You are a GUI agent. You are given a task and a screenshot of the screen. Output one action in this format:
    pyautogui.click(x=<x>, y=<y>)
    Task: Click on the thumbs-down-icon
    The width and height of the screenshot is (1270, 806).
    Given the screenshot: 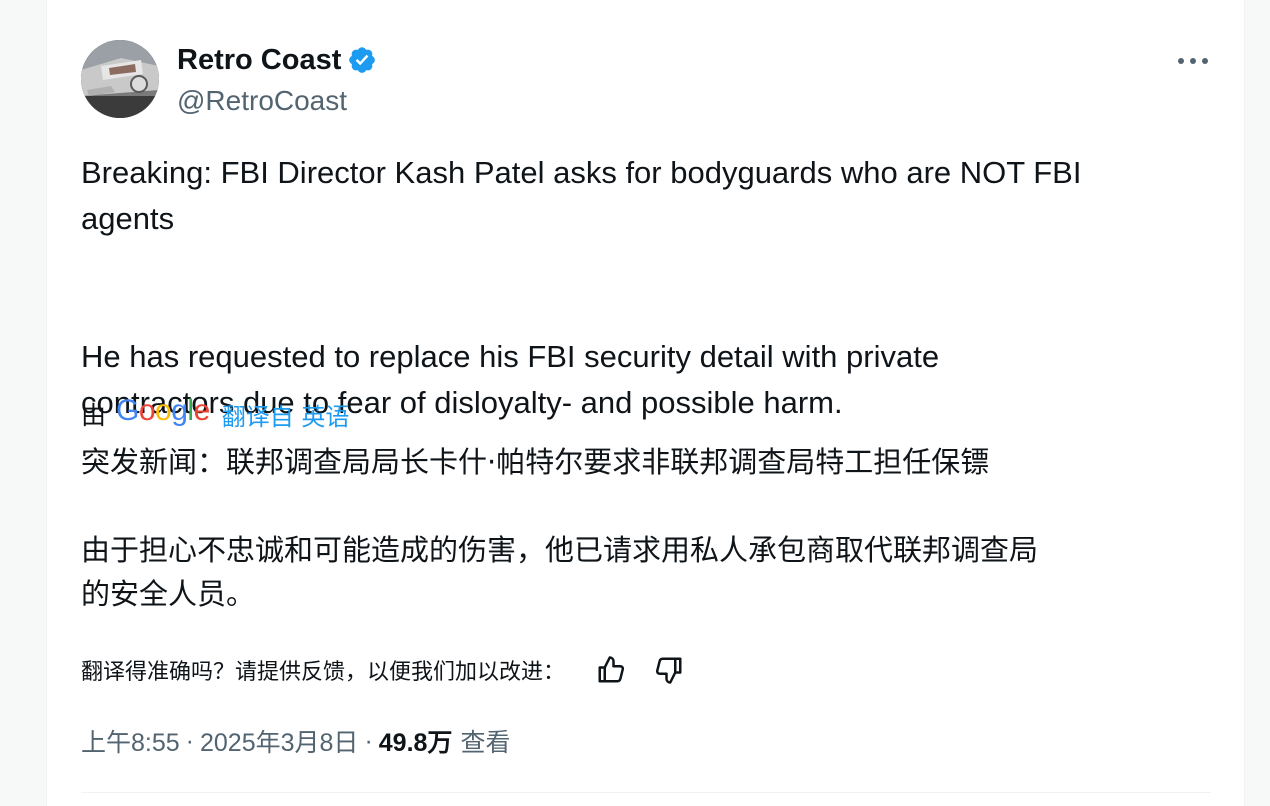 What is the action you would take?
    pyautogui.click(x=668, y=670)
    